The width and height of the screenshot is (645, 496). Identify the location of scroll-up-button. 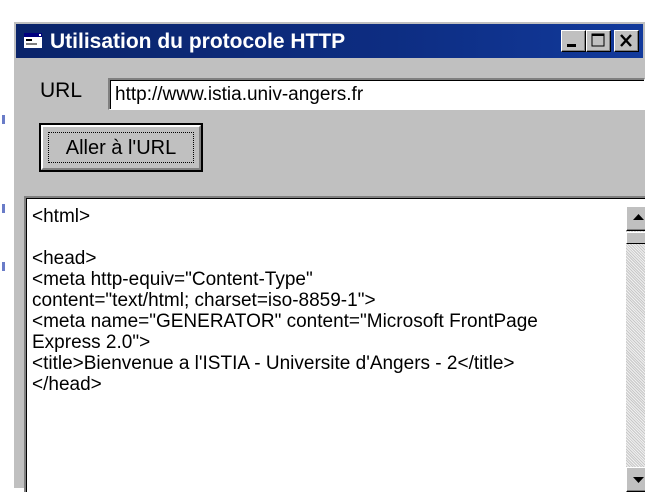
(635, 218).